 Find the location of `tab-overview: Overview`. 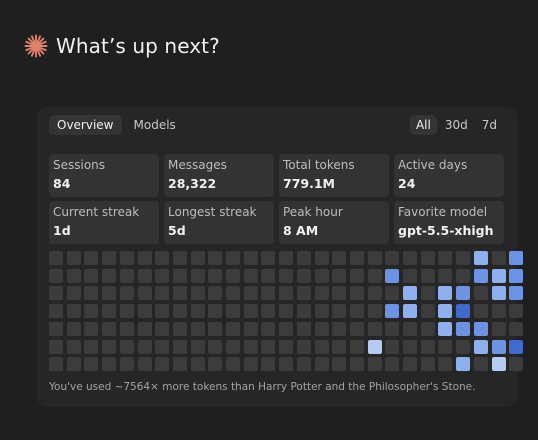

tab-overview: Overview is located at coordinates (85, 125).